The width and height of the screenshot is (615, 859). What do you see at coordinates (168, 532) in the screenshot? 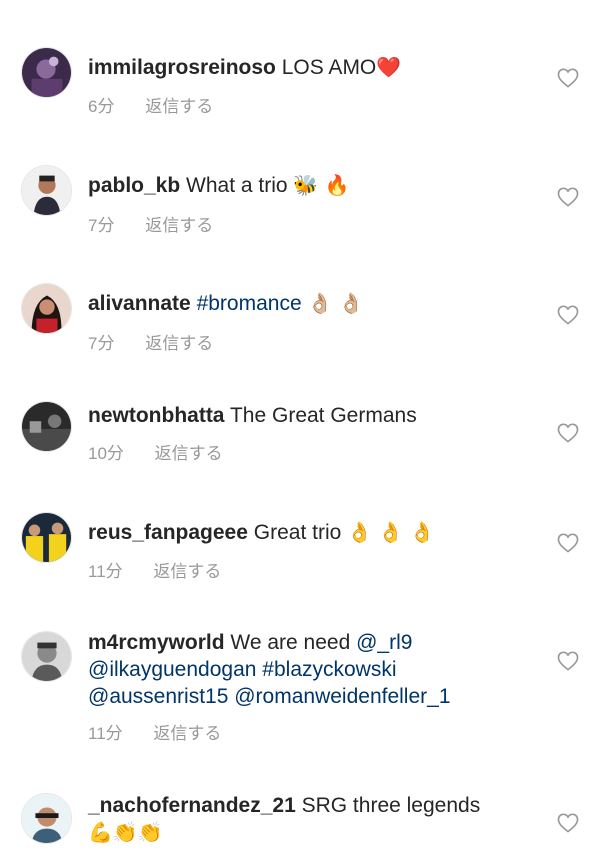
I see `comment-username: reus_fanpageee` at bounding box center [168, 532].